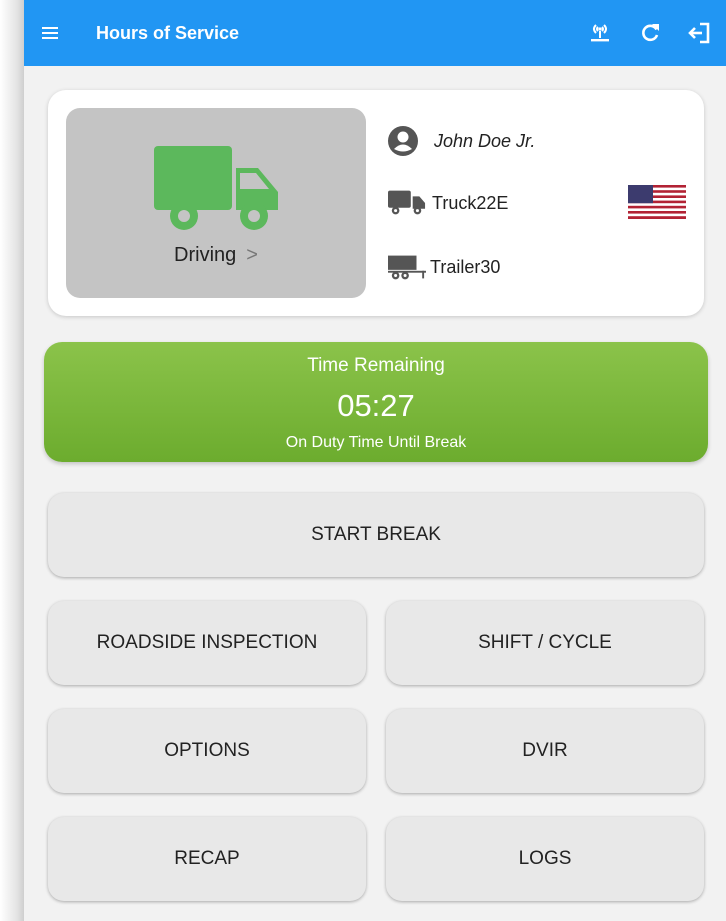 The image size is (726, 921). I want to click on options-button: OPTIONS, so click(207, 751).